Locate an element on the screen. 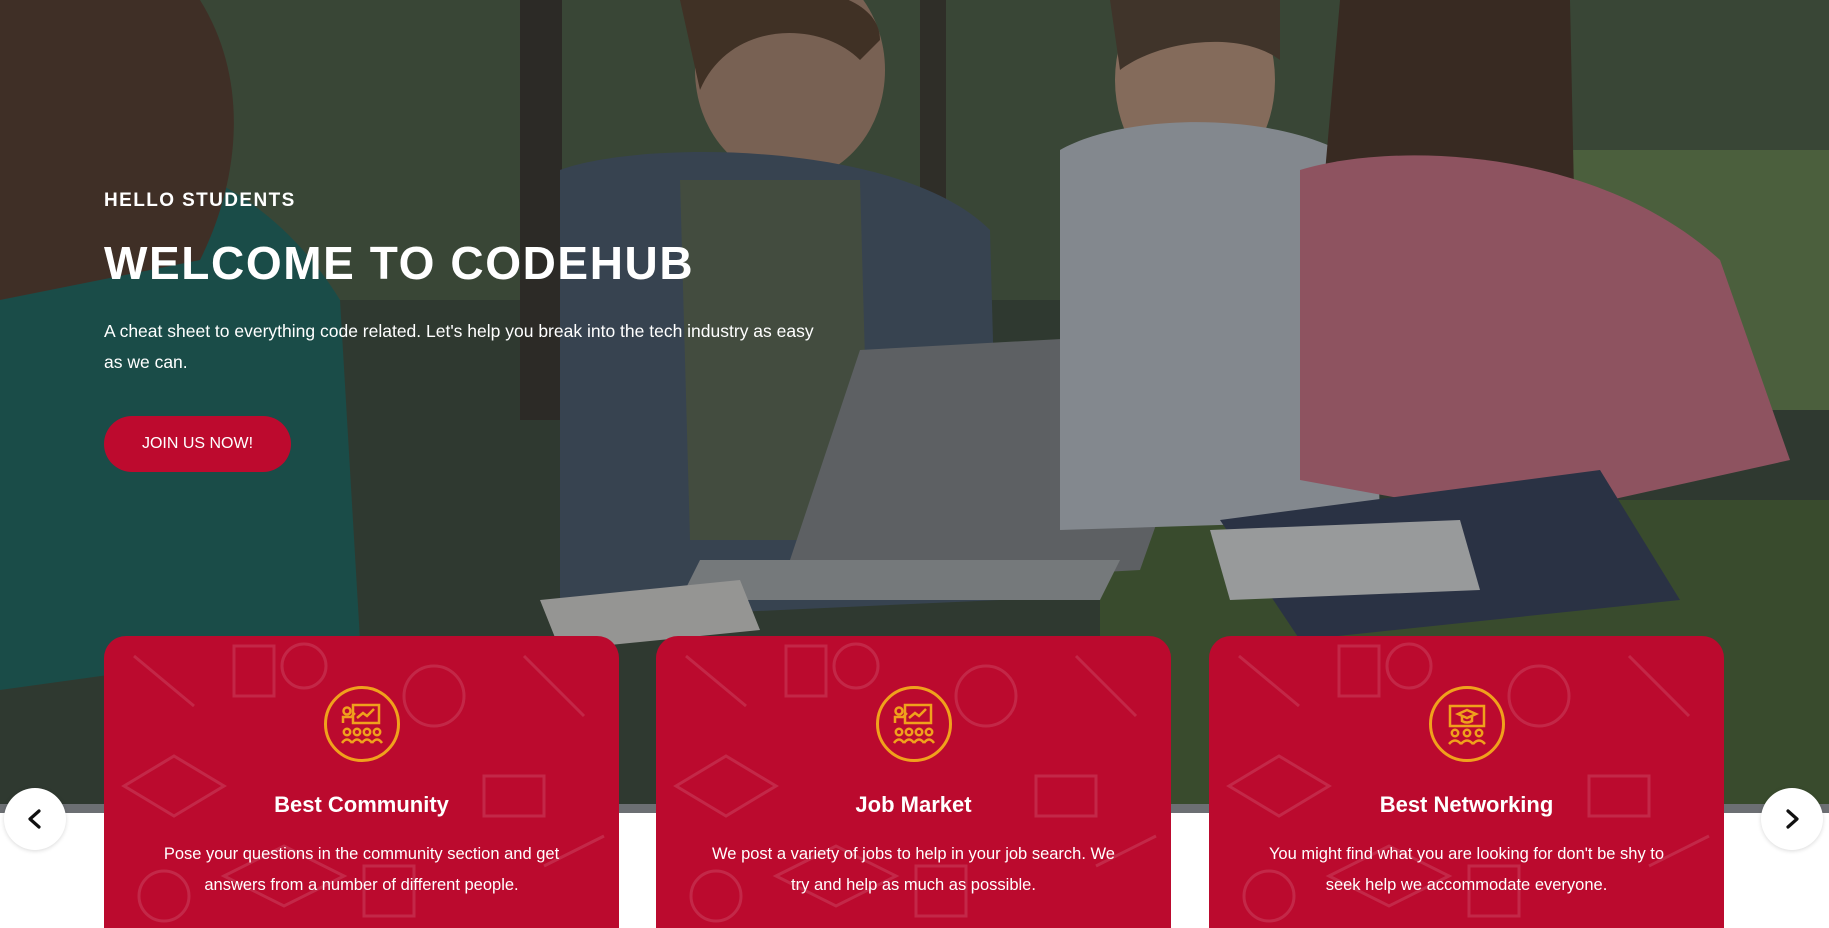 The width and height of the screenshot is (1829, 928). feature-title: Best Community is located at coordinates (361, 804).